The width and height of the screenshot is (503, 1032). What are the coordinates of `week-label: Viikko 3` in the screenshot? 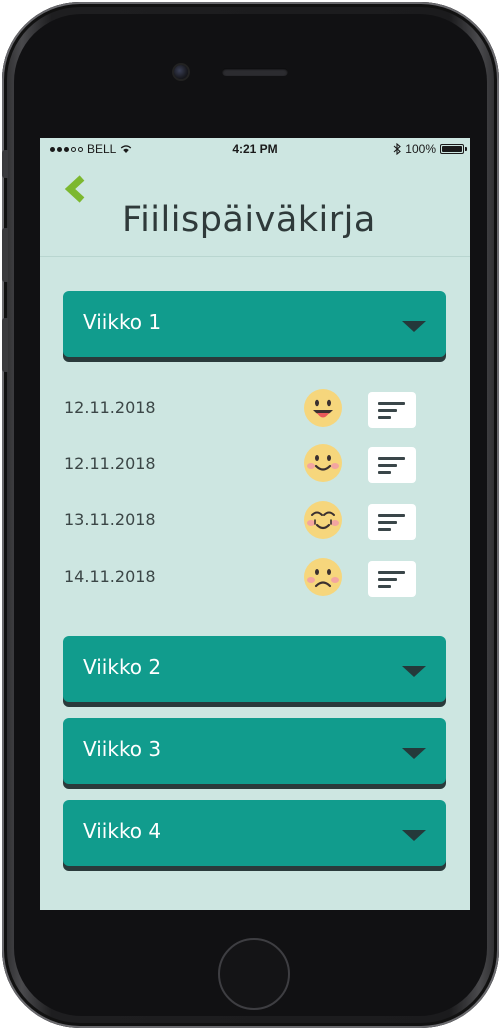 It's located at (122, 749).